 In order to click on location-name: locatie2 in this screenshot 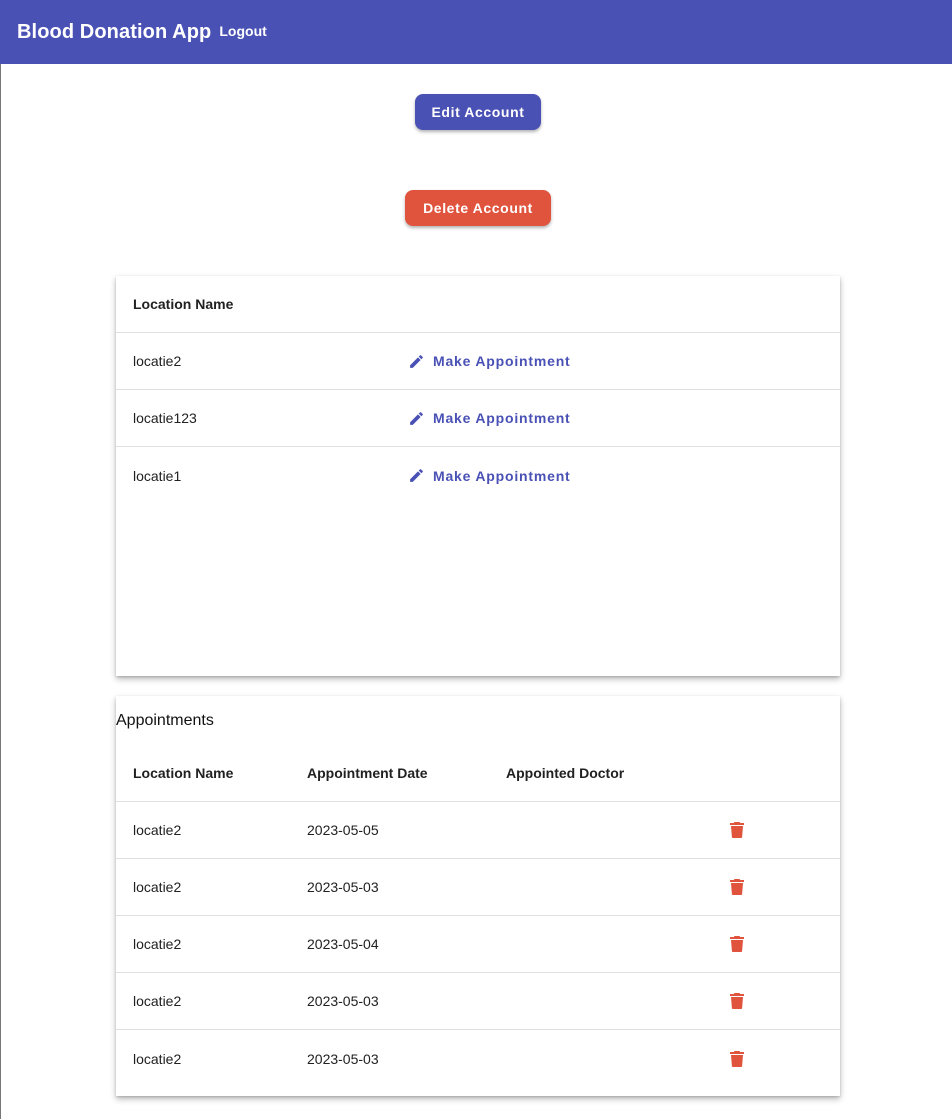, I will do `click(157, 361)`.